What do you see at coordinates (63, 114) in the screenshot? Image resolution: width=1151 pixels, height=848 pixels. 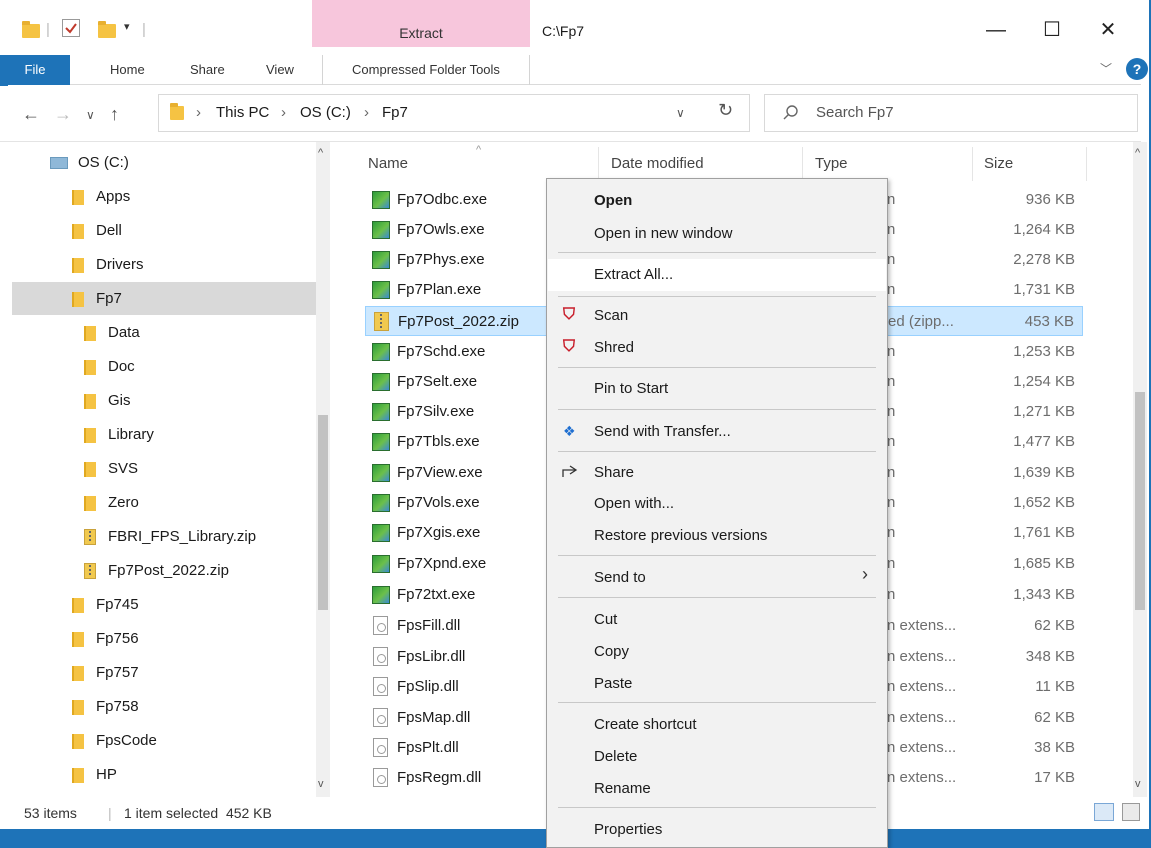 I see `forward-arrow-icon: →` at bounding box center [63, 114].